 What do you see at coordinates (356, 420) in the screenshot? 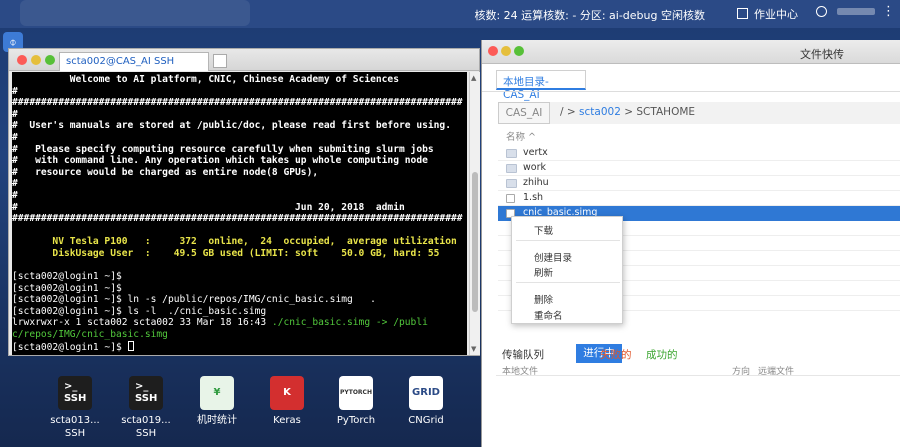
I see `desktop-icon-label: PyTorch` at bounding box center [356, 420].